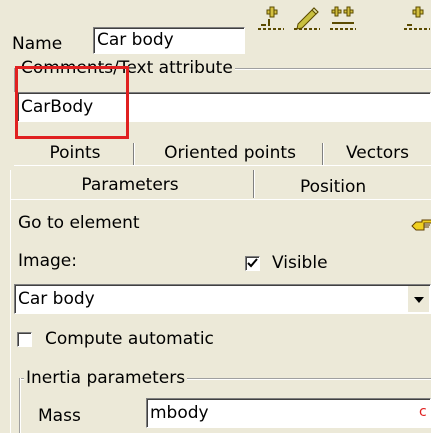 The image size is (431, 433). What do you see at coordinates (179, 413) in the screenshot?
I see `mass-value: mbody` at bounding box center [179, 413].